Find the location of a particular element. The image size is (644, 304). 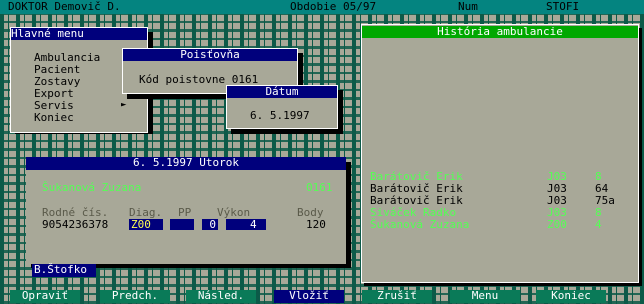

doctor-label-box: B.Štofko is located at coordinates (64, 270).